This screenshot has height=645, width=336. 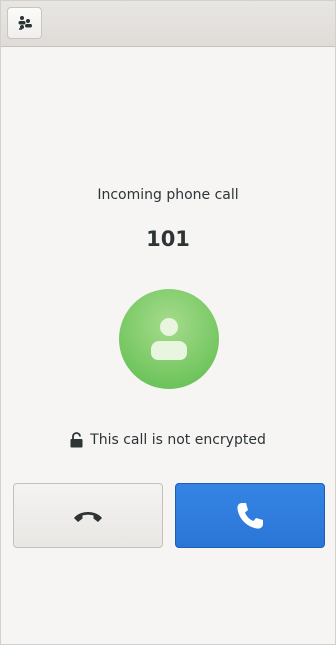 I want to click on phone-icon, so click(x=250, y=515).